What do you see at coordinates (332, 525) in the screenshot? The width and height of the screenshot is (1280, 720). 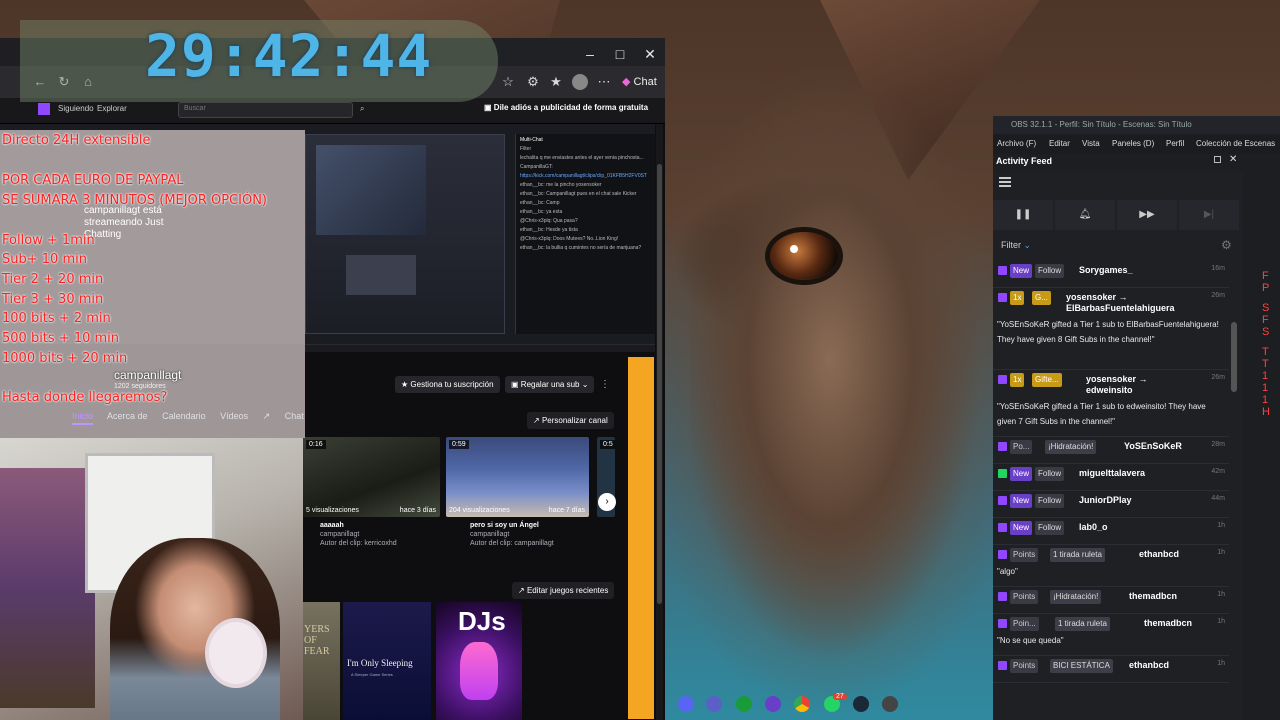 I see `clip-title: aaaaah` at bounding box center [332, 525].